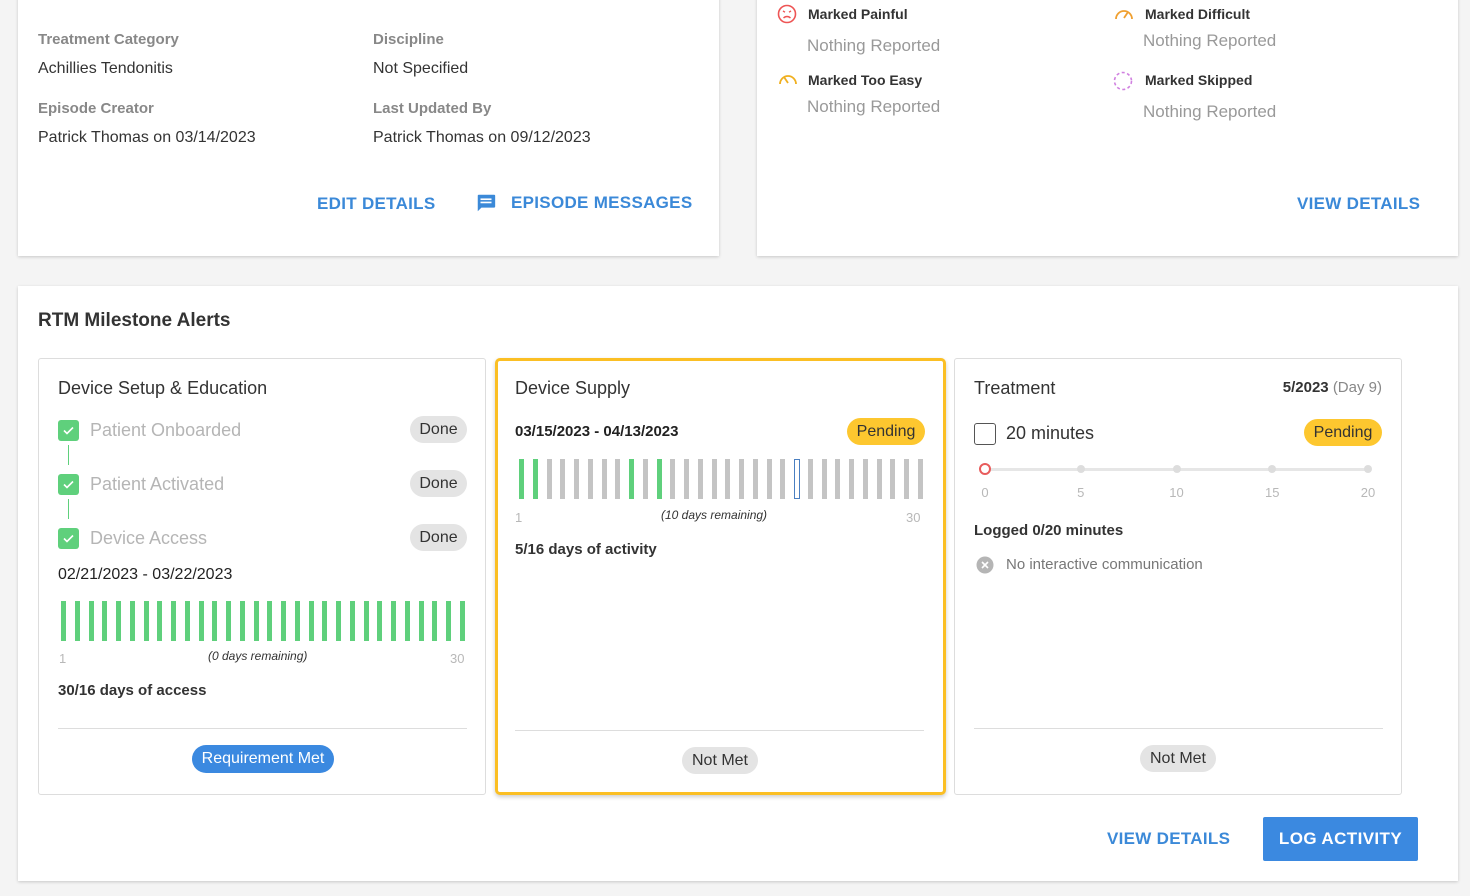 The height and width of the screenshot is (896, 1470). Describe the element at coordinates (166, 430) in the screenshot. I see `step-label-onboarded: Patient Onboarded` at that location.